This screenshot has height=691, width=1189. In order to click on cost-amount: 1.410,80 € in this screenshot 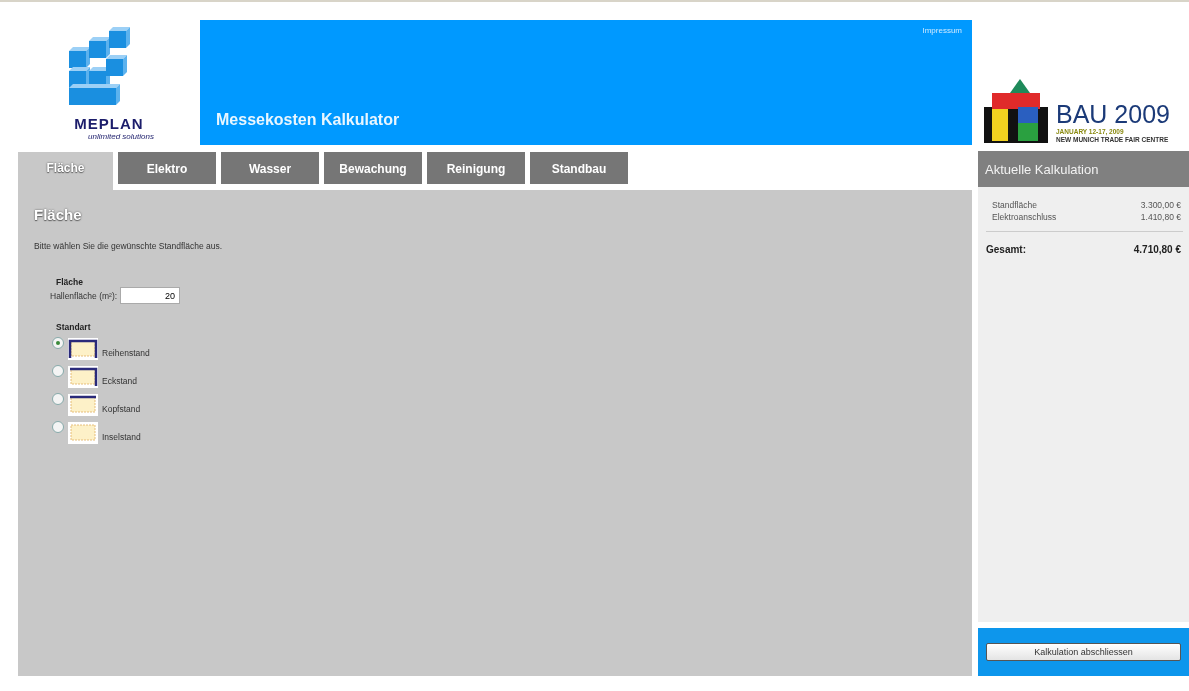, I will do `click(1160, 217)`.